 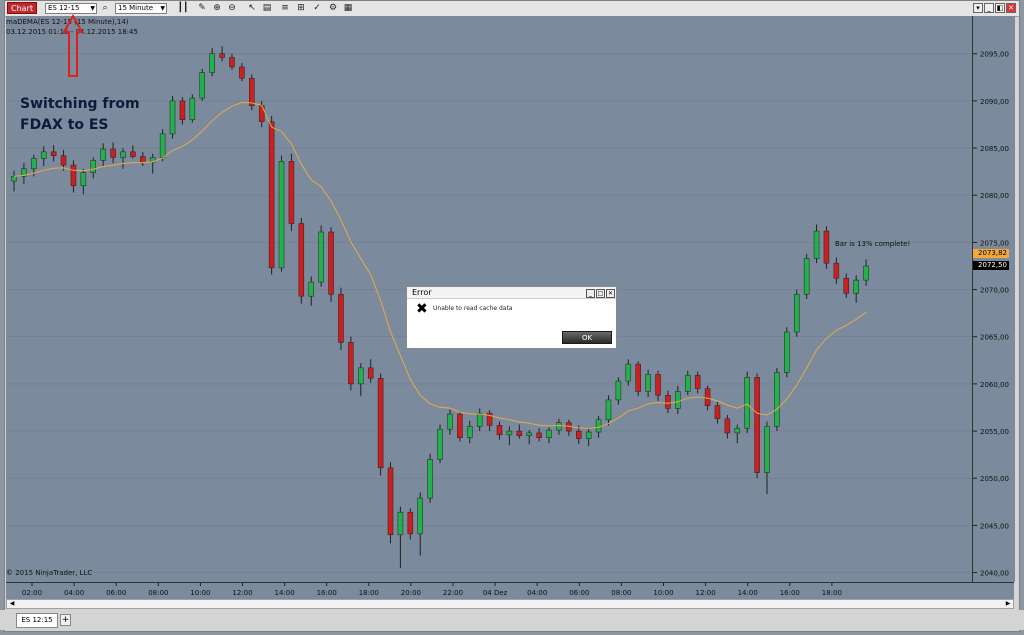 I want to click on y-tick-label: 2090,00, so click(x=994, y=102).